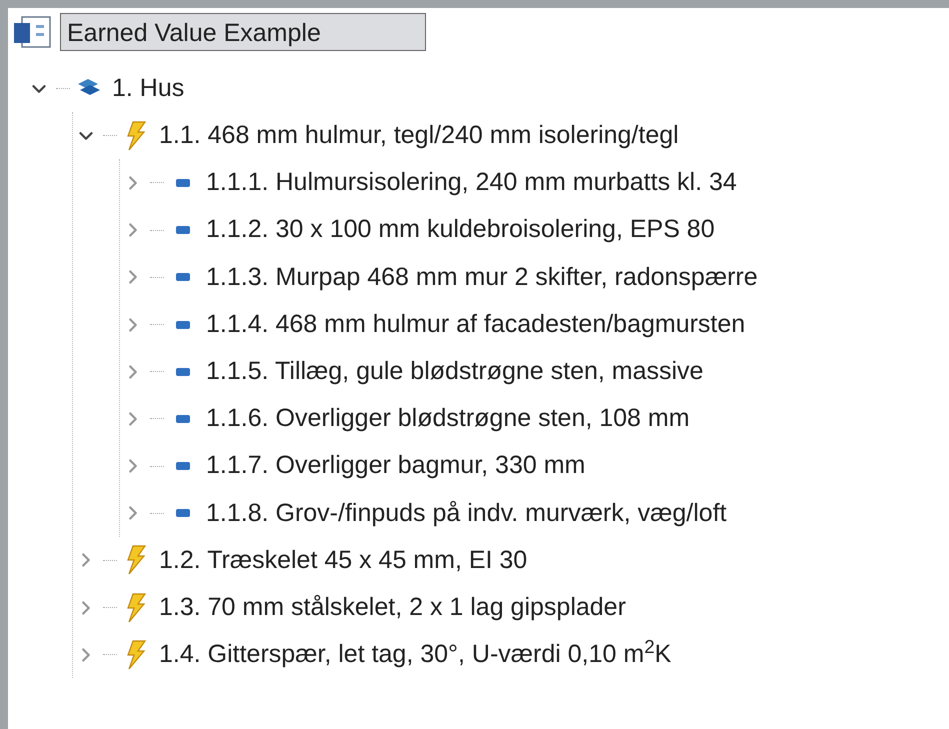  What do you see at coordinates (471, 183) in the screenshot?
I see `tree-item: 1.1.1. Hulmursisolering, 240 mm murbatts kl. 34` at bounding box center [471, 183].